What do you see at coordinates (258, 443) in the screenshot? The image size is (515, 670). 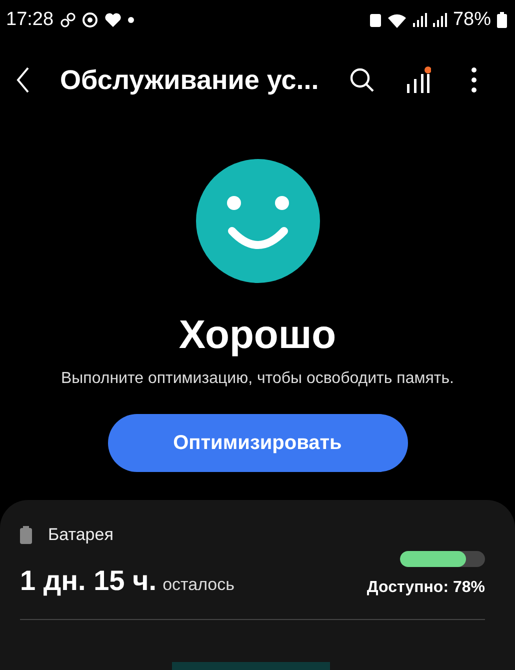 I see `optimize-button: Оптимизировать` at bounding box center [258, 443].